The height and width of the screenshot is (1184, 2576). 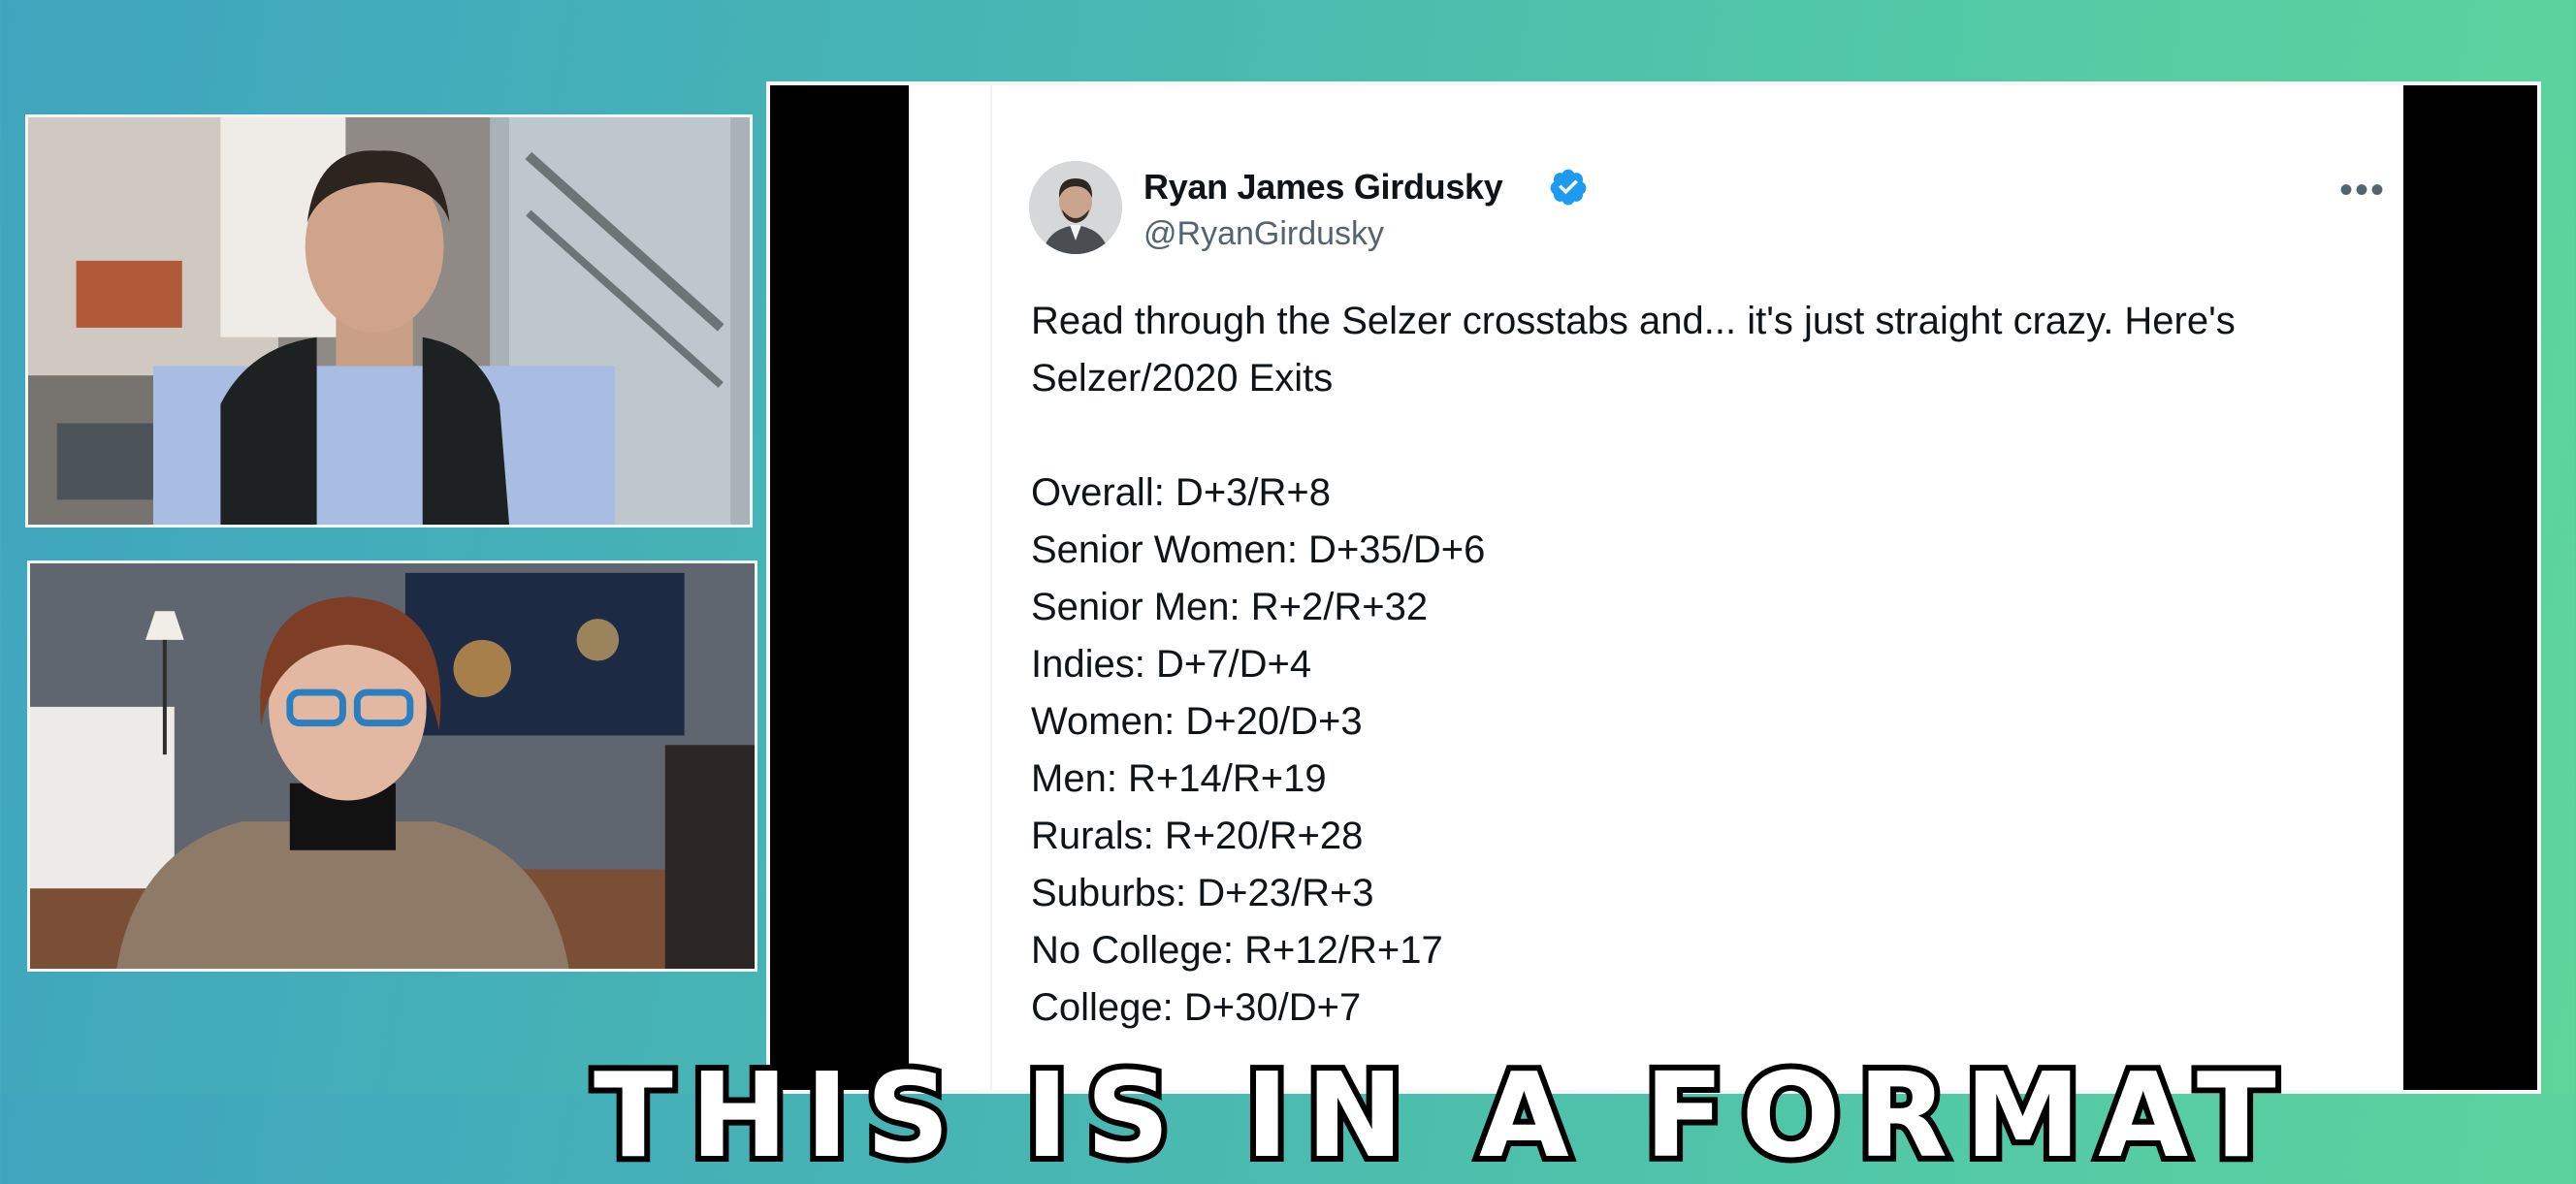 What do you see at coordinates (1196, 1007) in the screenshot?
I see `stat-line: College: D+30/D+7` at bounding box center [1196, 1007].